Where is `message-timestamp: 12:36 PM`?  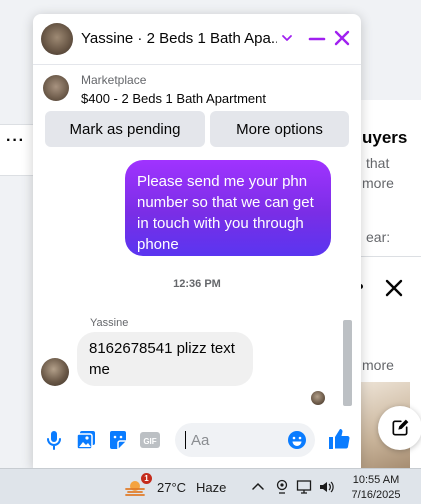 message-timestamp: 12:36 PM is located at coordinates (197, 284).